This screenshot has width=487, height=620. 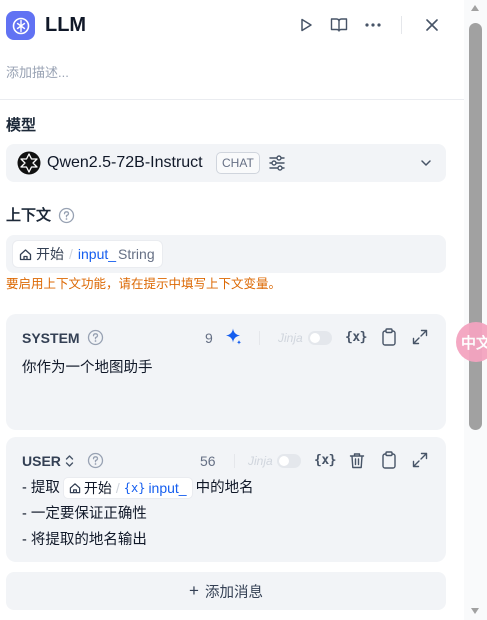 What do you see at coordinates (233, 592) in the screenshot?
I see `add-message-label: 添加消息` at bounding box center [233, 592].